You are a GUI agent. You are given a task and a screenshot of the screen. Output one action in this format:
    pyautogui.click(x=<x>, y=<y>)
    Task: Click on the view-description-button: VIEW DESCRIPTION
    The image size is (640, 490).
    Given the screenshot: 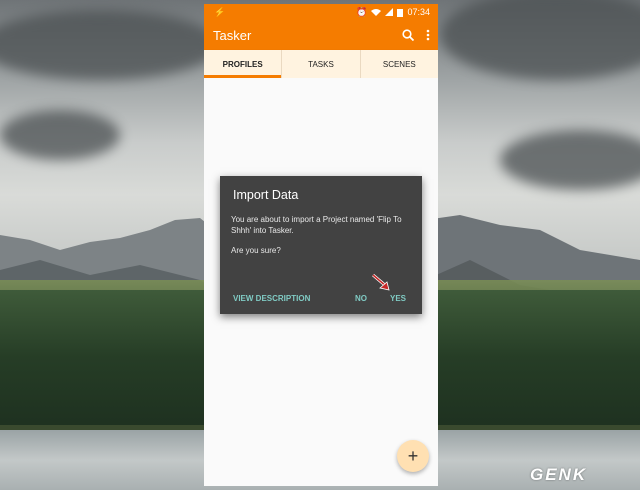 What is the action you would take?
    pyautogui.click(x=271, y=298)
    